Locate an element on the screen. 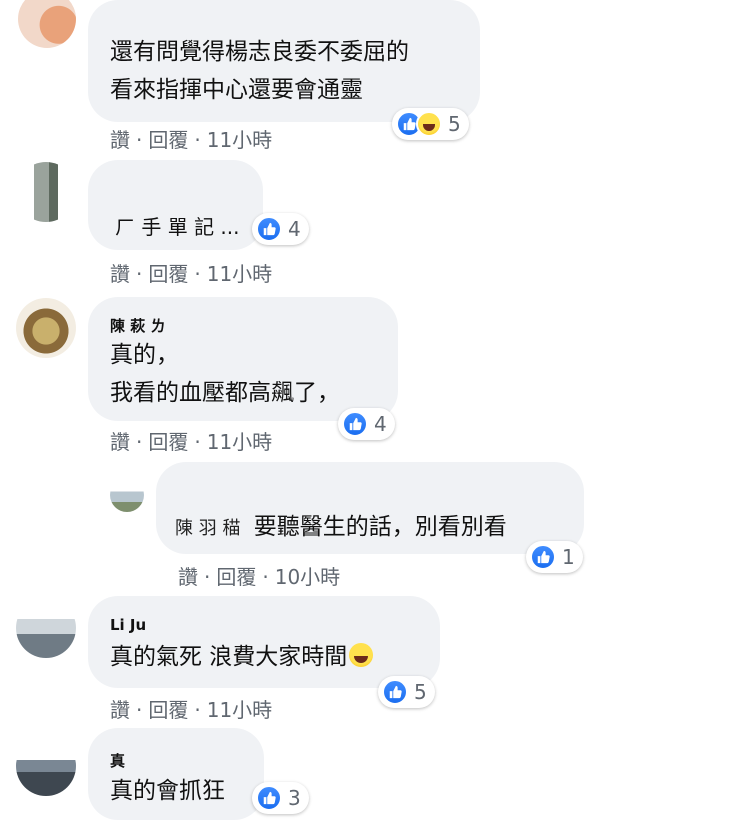 The height and width of the screenshot is (820, 750). comment-text-line: 真的會抓狂 is located at coordinates (167, 791).